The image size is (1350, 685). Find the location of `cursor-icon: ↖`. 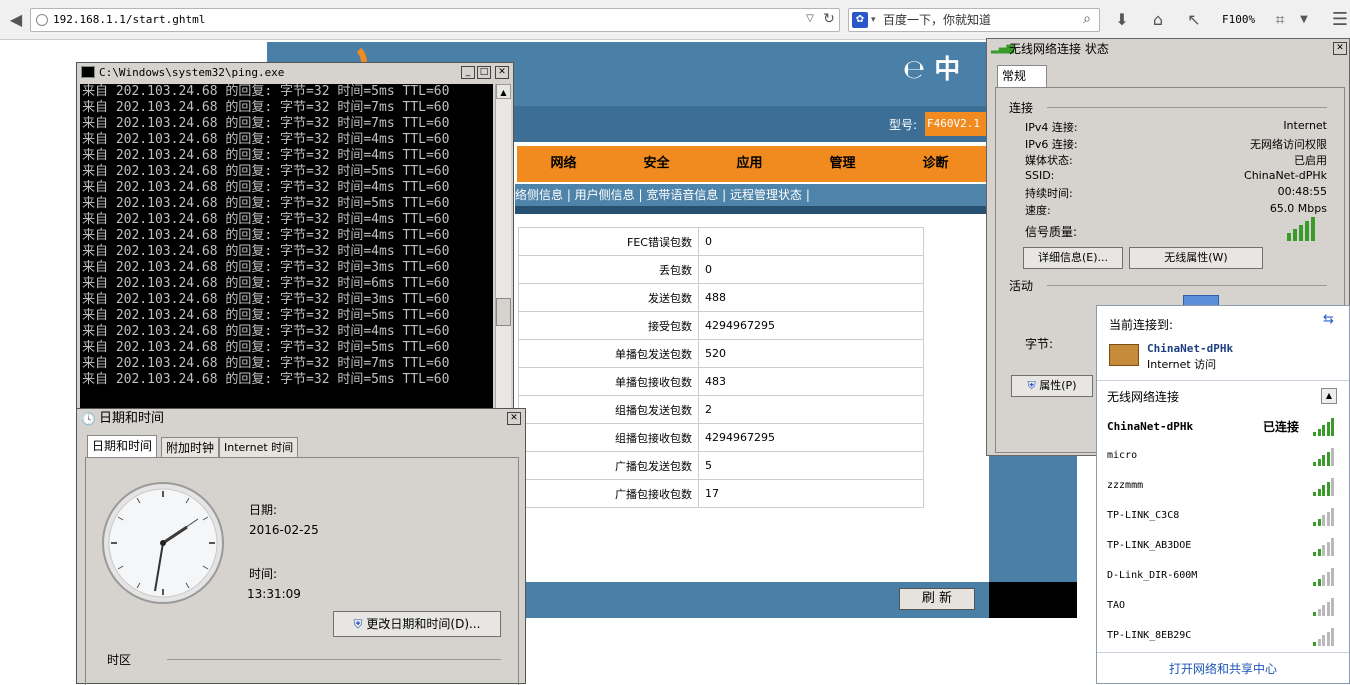

cursor-icon: ↖ is located at coordinates (1194, 20).